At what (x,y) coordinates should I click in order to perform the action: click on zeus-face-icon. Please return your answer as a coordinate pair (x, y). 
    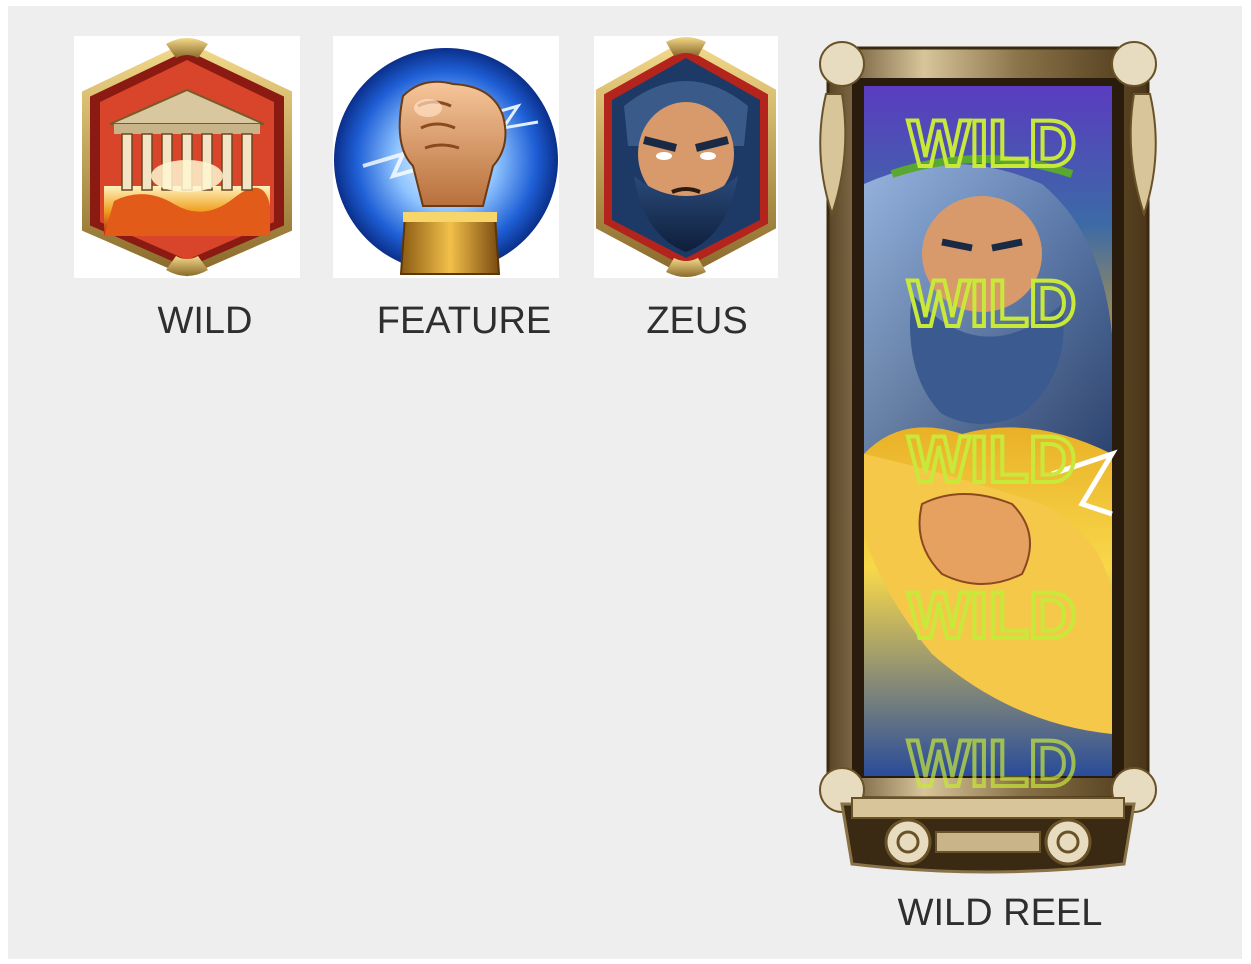
    Looking at the image, I should click on (686, 157).